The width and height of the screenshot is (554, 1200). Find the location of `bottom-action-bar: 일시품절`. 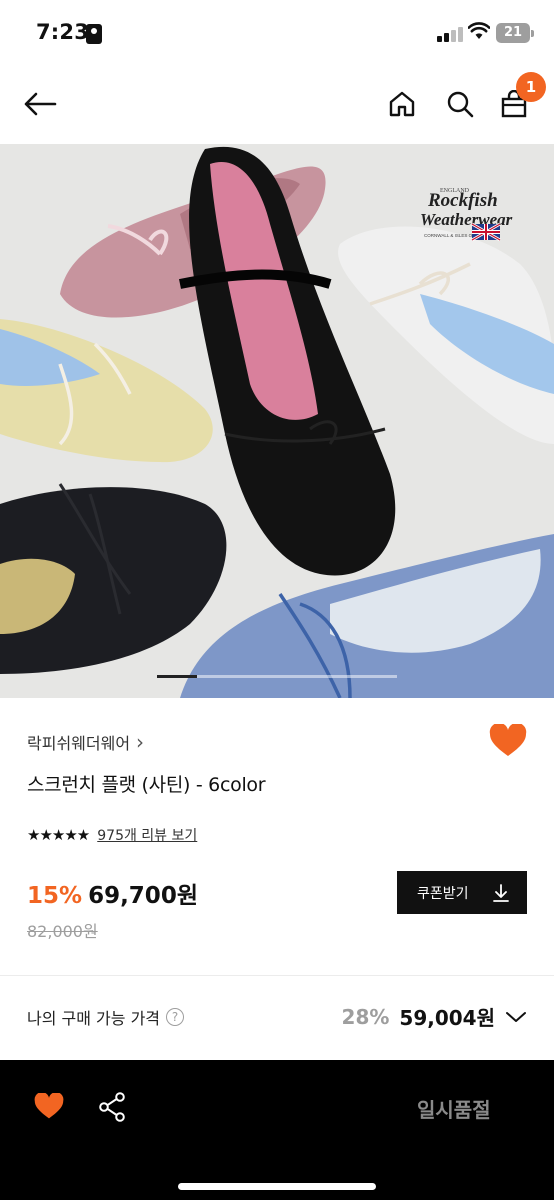

bottom-action-bar: 일시품절 is located at coordinates (277, 1130).